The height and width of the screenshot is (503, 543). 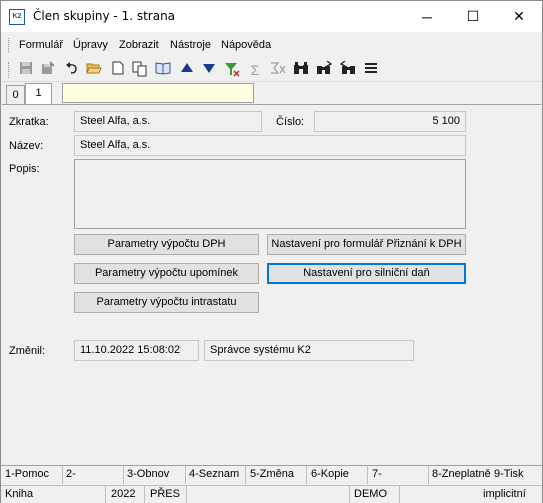 What do you see at coordinates (26, 70) in the screenshot?
I see `save-icon` at bounding box center [26, 70].